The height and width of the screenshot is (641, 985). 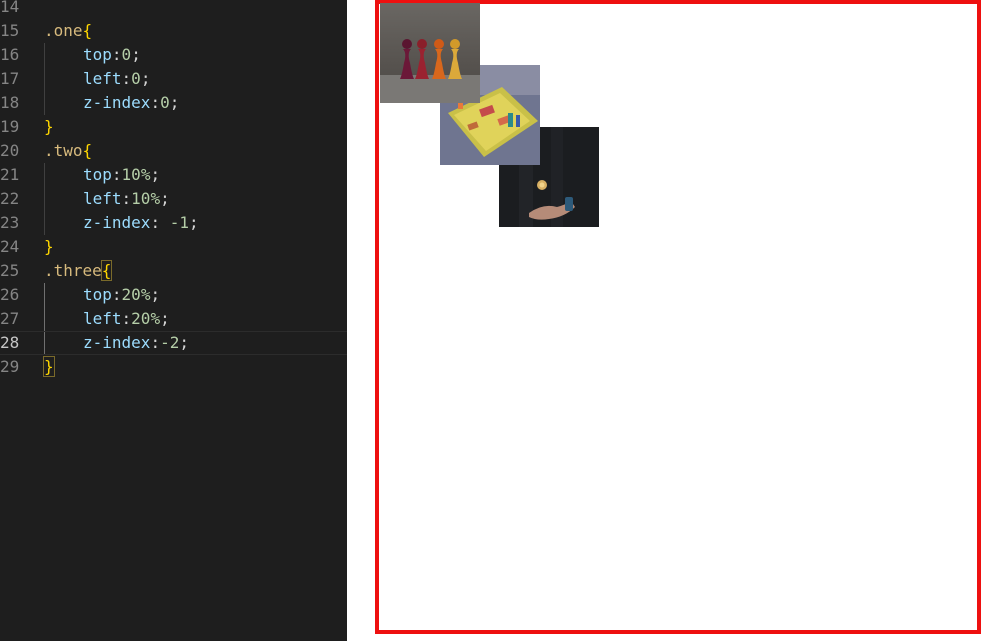 What do you see at coordinates (73, 270) in the screenshot?
I see `css-selector: .three` at bounding box center [73, 270].